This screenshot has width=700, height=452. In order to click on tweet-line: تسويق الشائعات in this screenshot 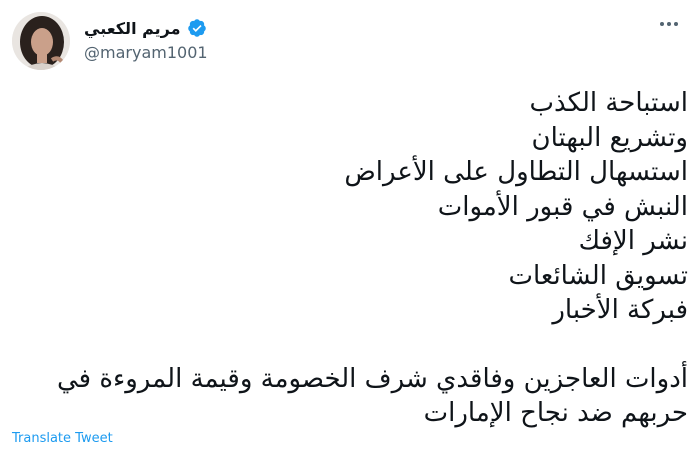, I will do `click(598, 275)`.